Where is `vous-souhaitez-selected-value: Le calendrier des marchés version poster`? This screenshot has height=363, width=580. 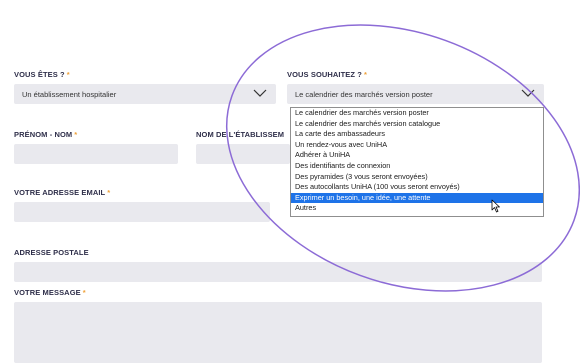 vous-souhaitez-selected-value: Le calendrier des marchés version poster is located at coordinates (364, 94).